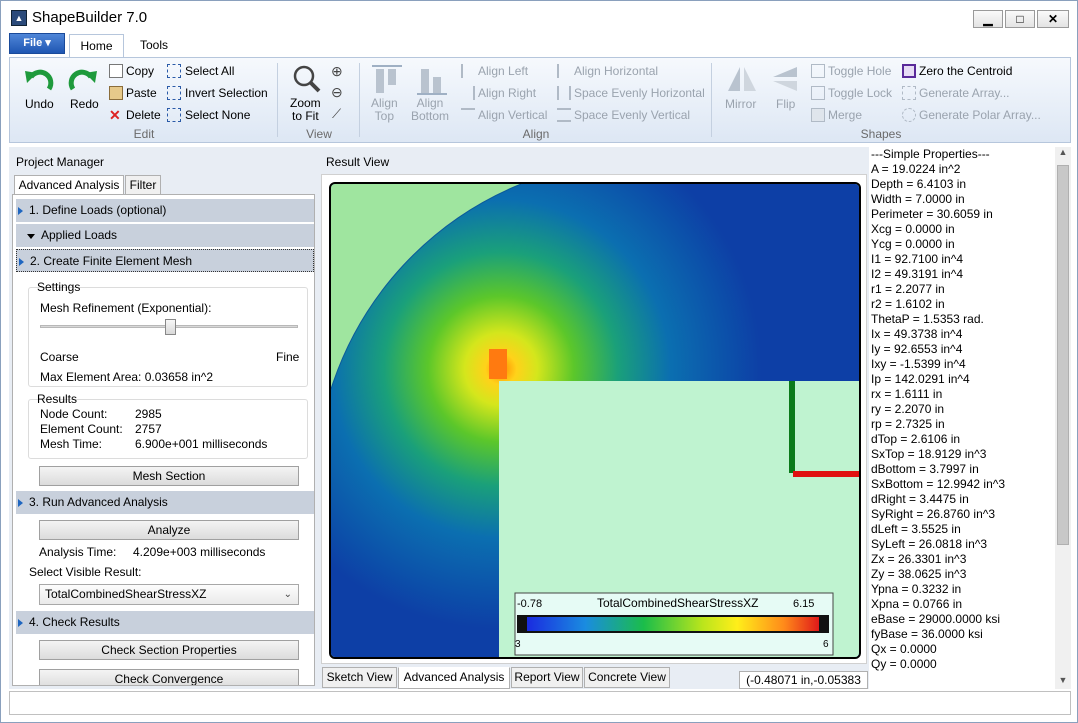  I want to click on max-element-area: Max Element Area: 0.03658 in^2, so click(127, 377).